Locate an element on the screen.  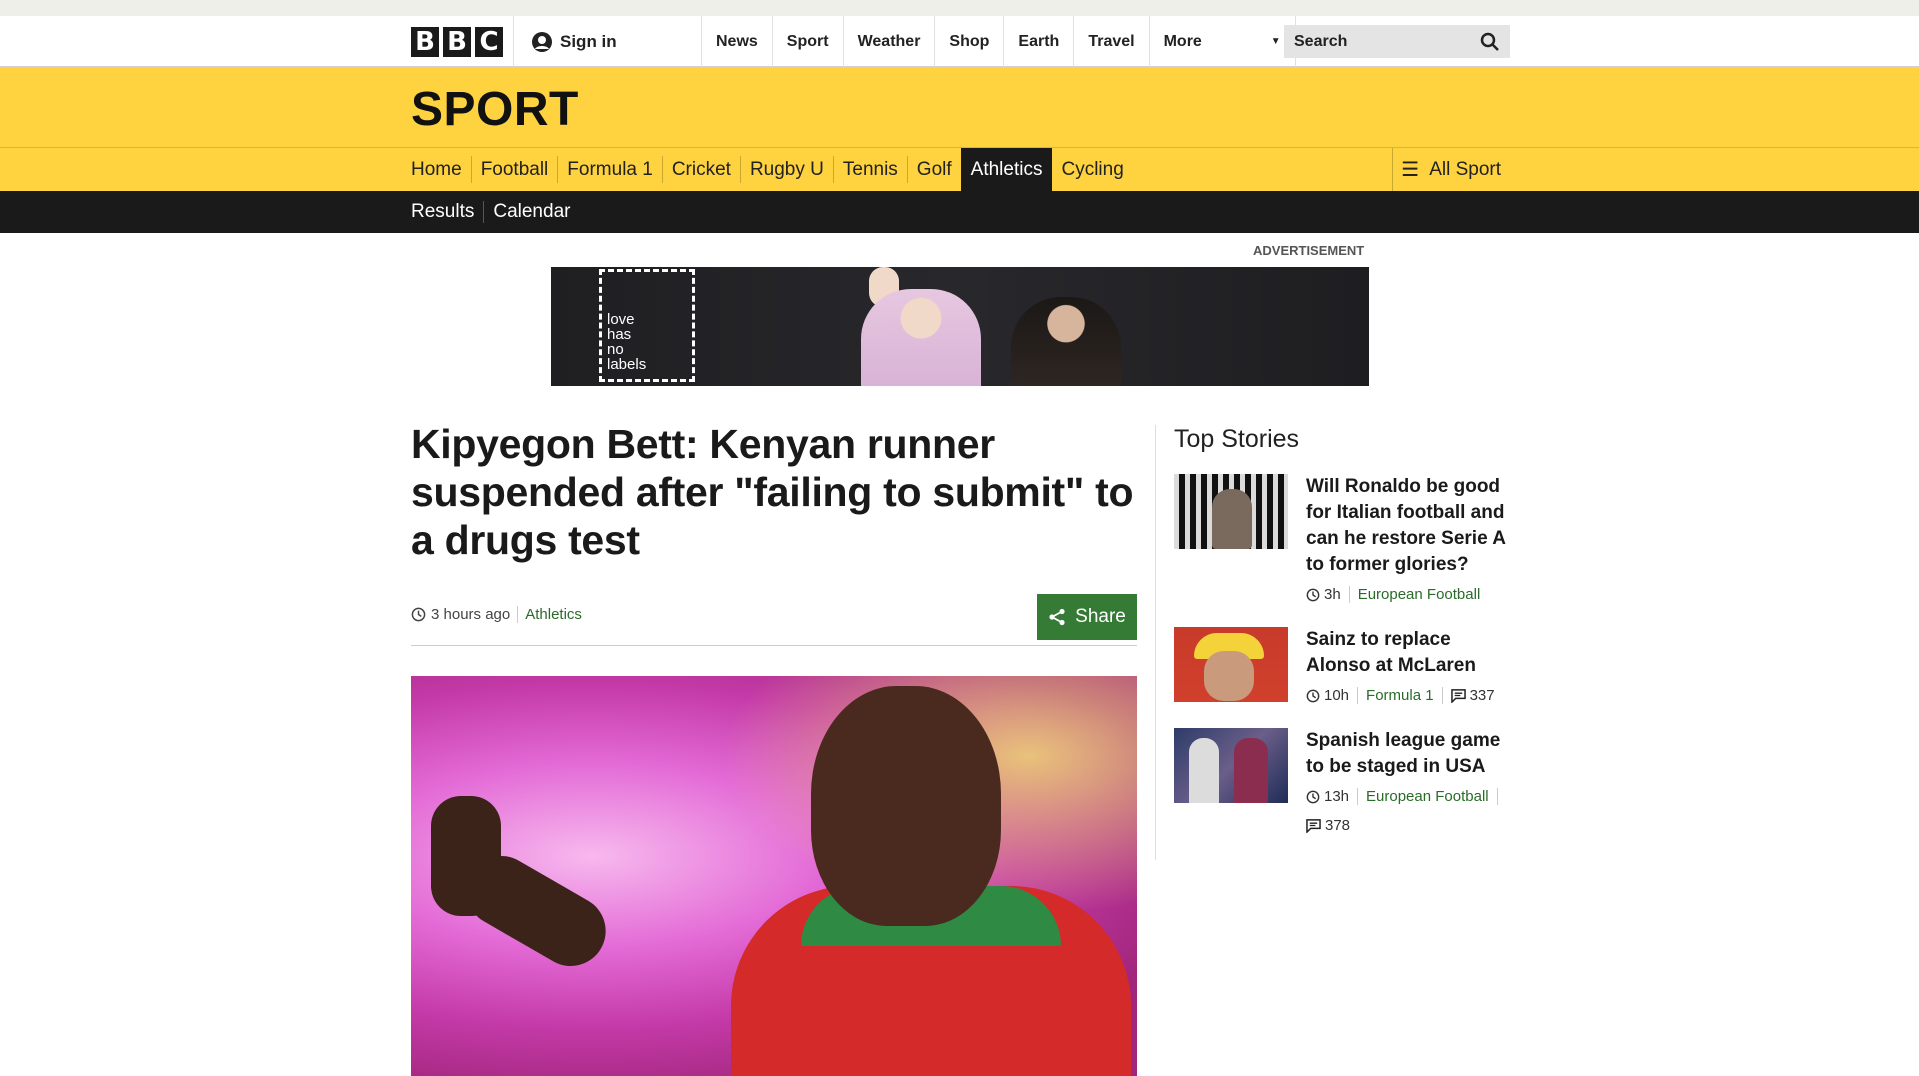
story-title: Spanish league game to be staged in USA is located at coordinates (1408, 754).